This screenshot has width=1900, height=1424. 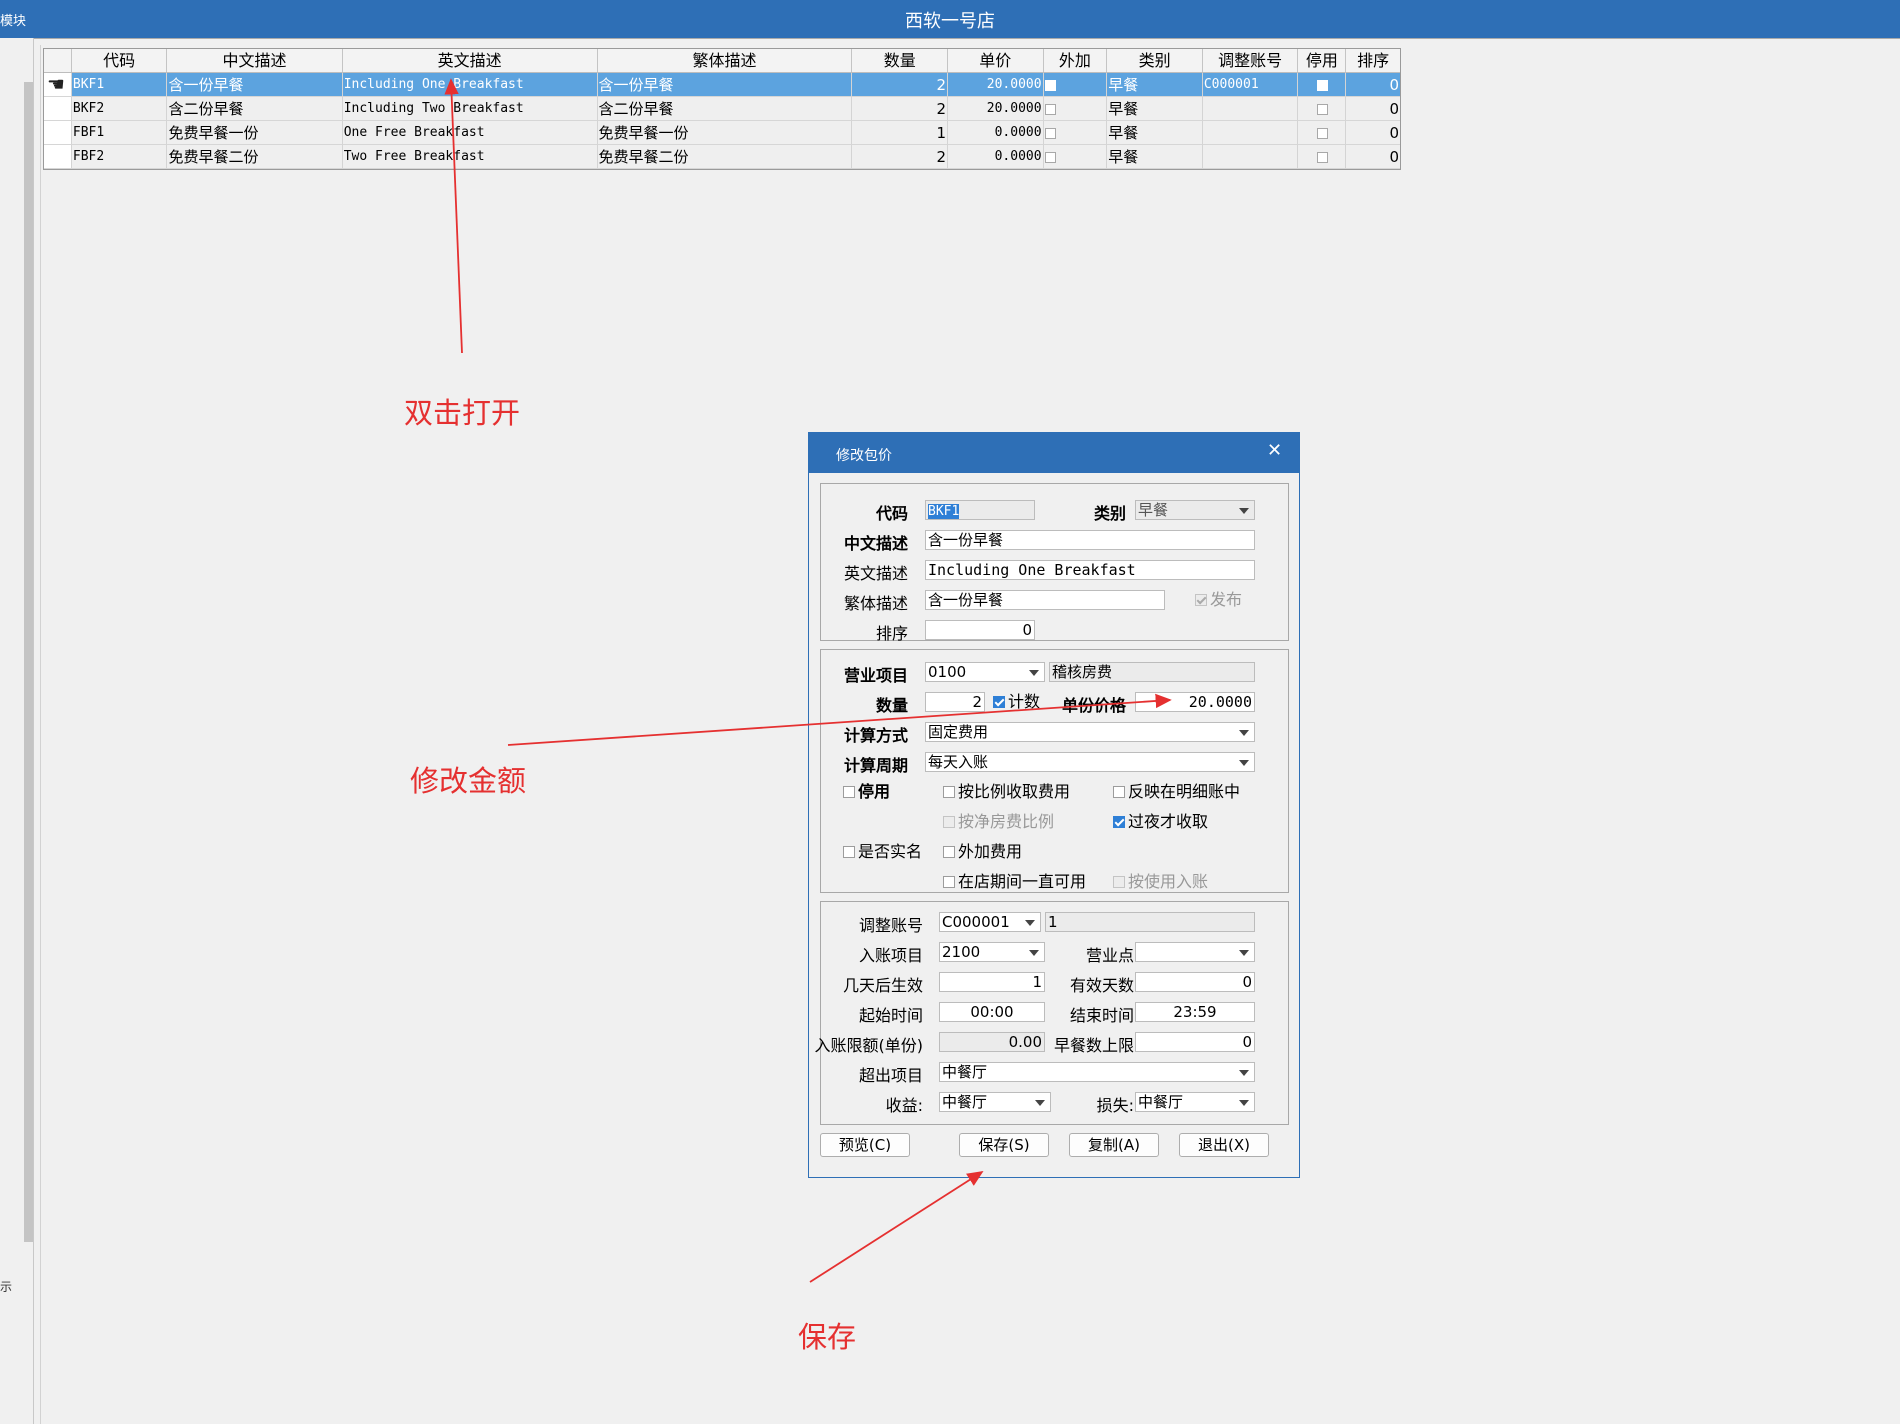 I want to click on annotation-edit-amount: 修改金额, so click(x=468, y=781).